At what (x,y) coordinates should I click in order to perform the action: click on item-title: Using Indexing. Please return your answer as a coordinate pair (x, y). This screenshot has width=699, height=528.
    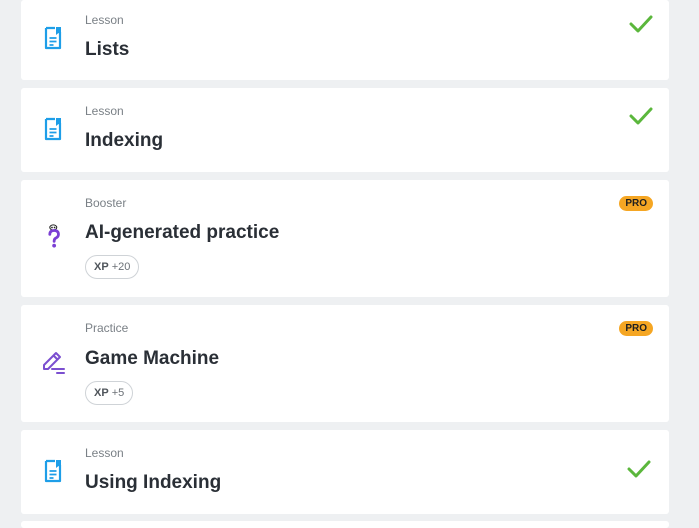
    Looking at the image, I should click on (153, 482).